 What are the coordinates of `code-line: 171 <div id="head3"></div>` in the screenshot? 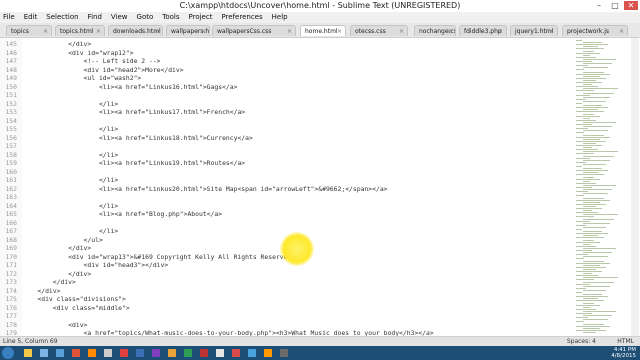 It's located at (280, 265).